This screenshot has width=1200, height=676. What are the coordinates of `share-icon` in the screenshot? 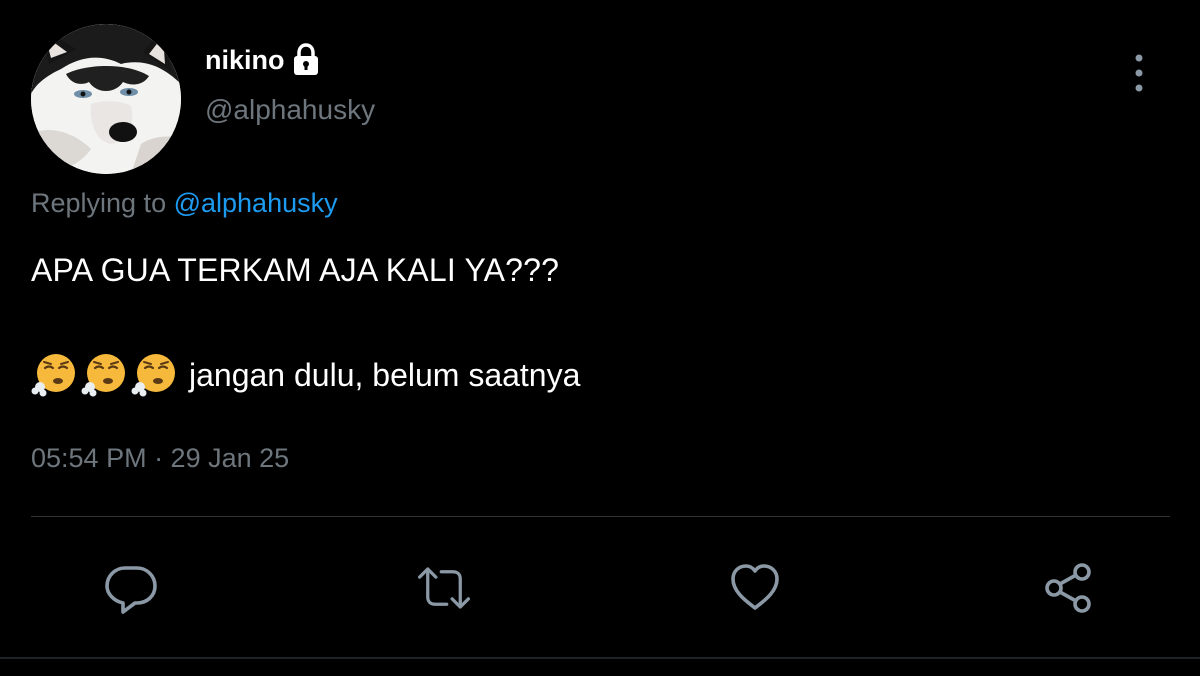 It's located at (1068, 588).